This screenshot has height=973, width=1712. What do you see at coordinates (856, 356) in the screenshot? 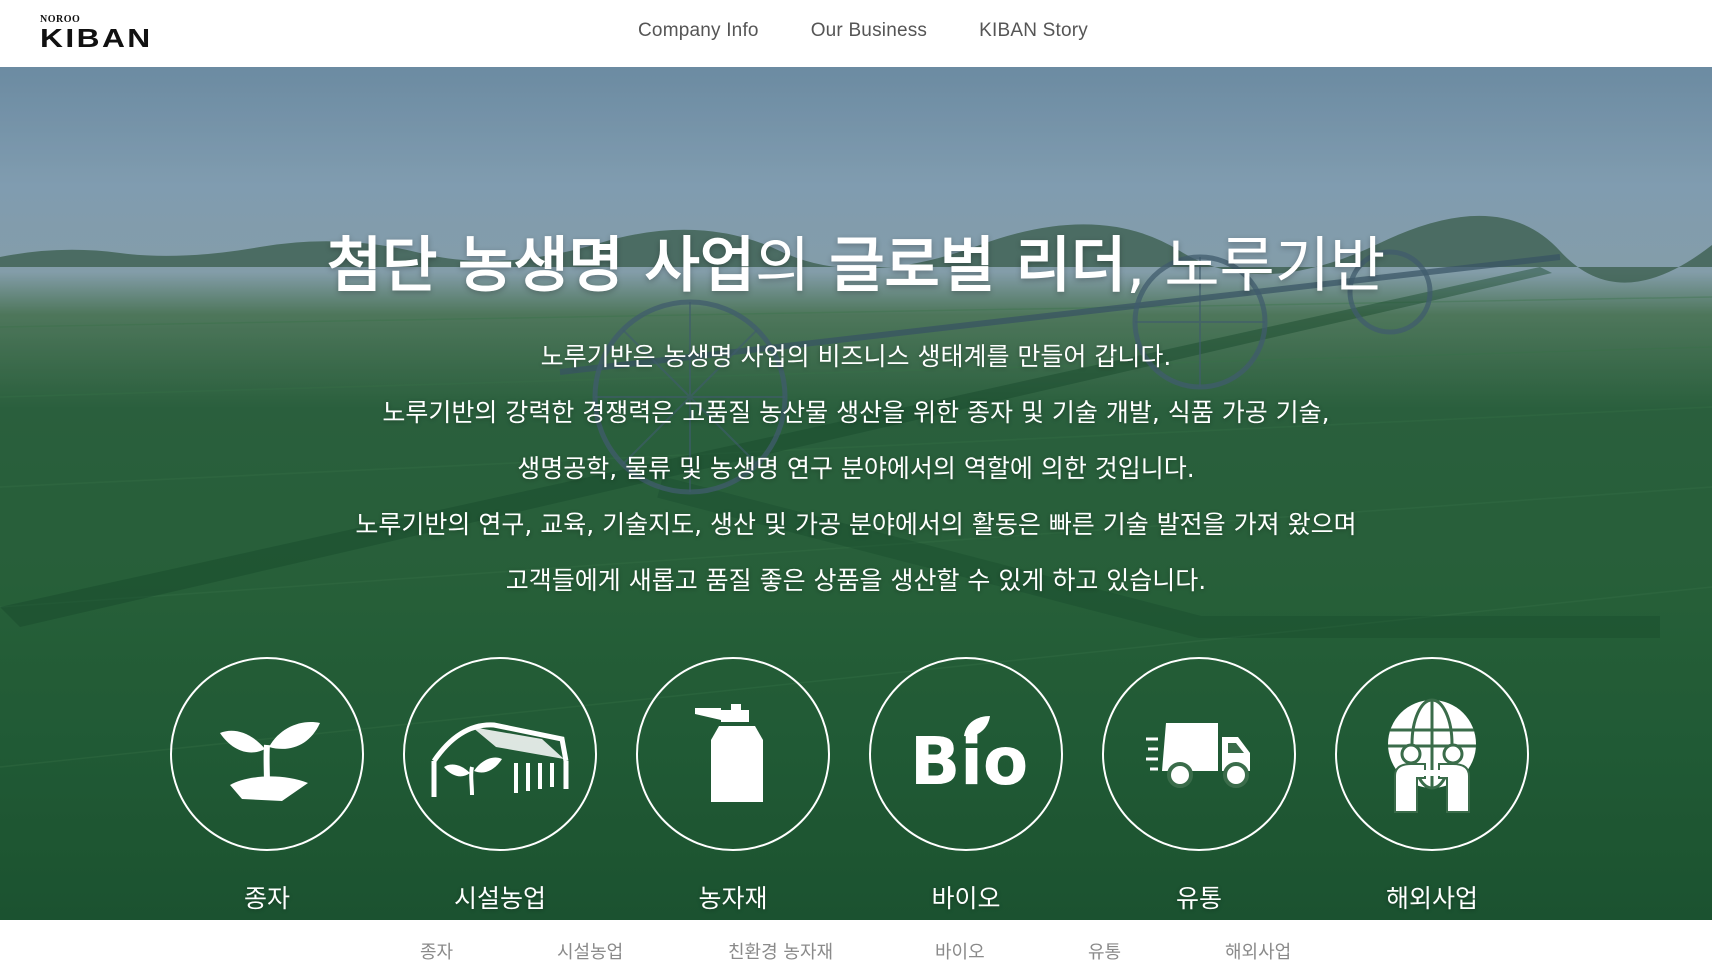
I see `hero-paragraph: 노루기반은 농생명 사업의 비즈니스 생태계를 만들어 갑니다.` at bounding box center [856, 356].